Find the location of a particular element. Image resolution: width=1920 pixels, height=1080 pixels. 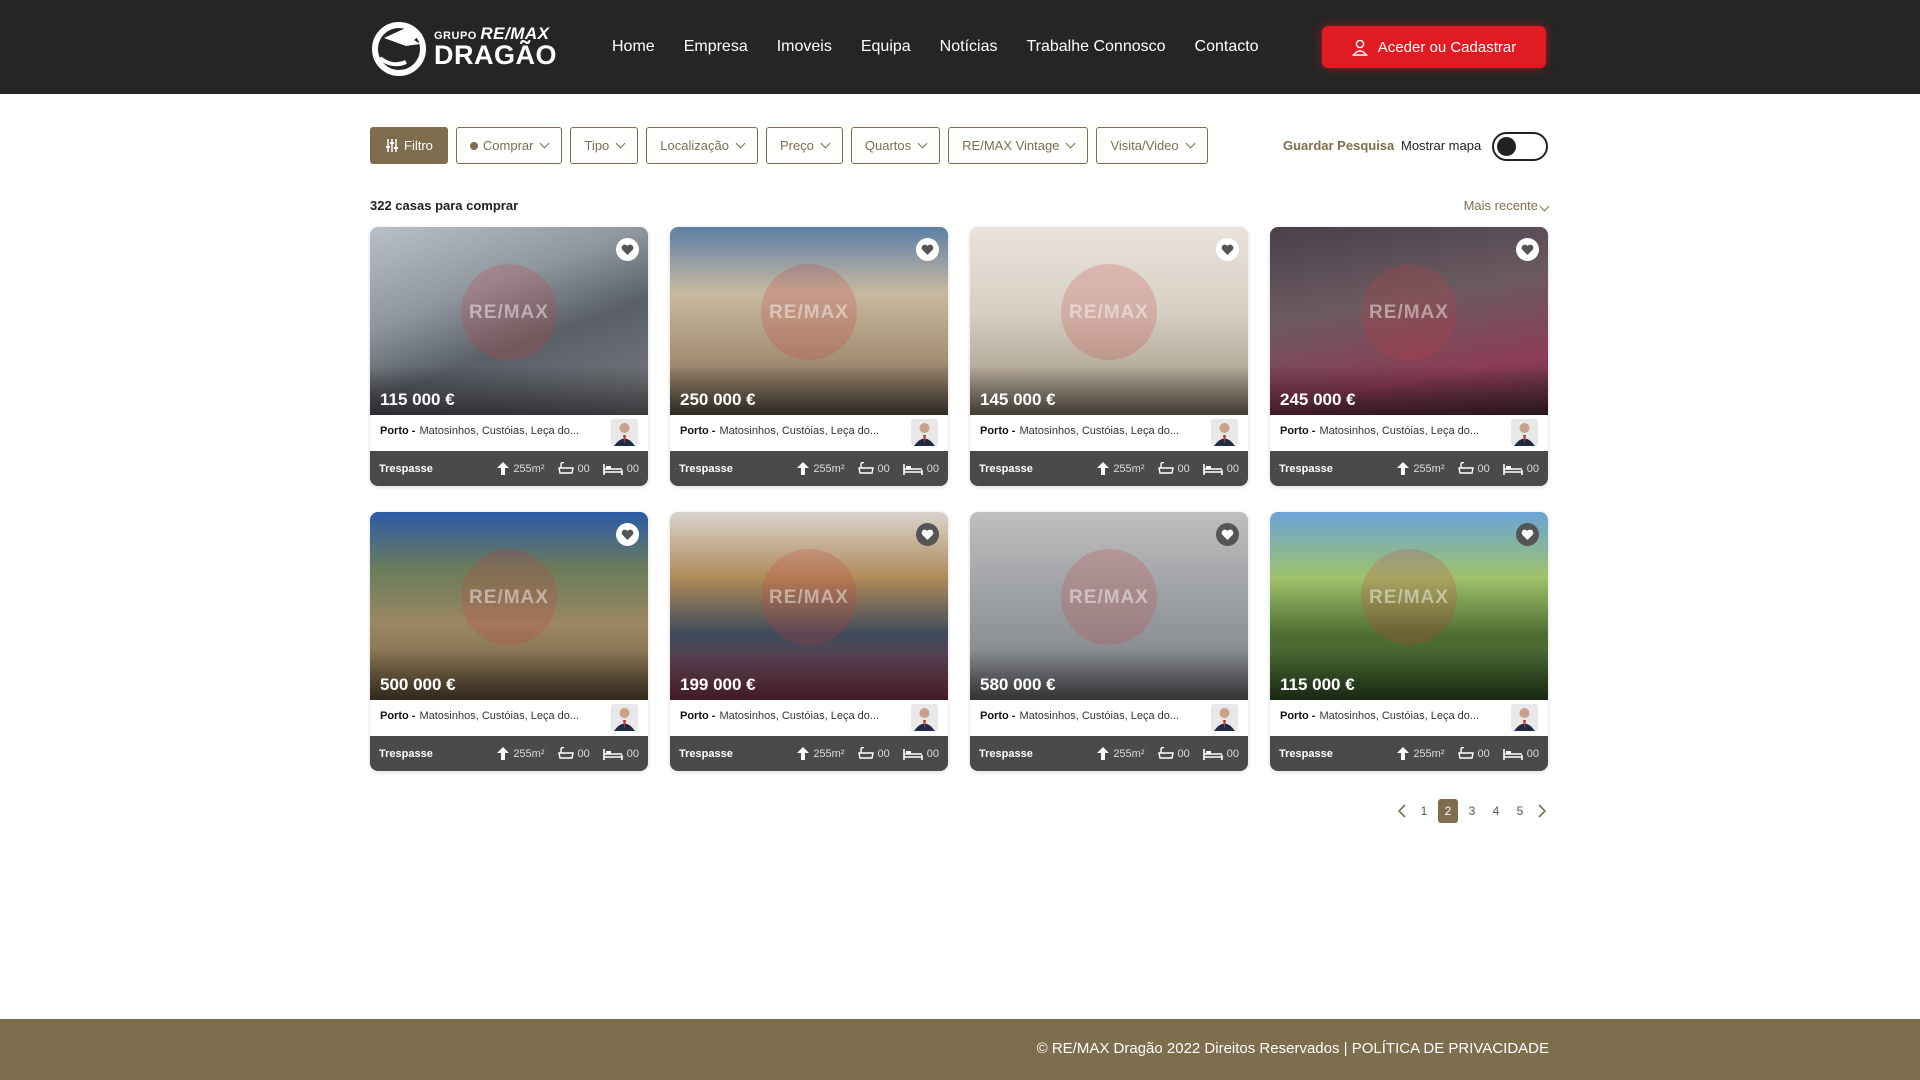

visit-dropdown: Visita/Video is located at coordinates (1152, 145).